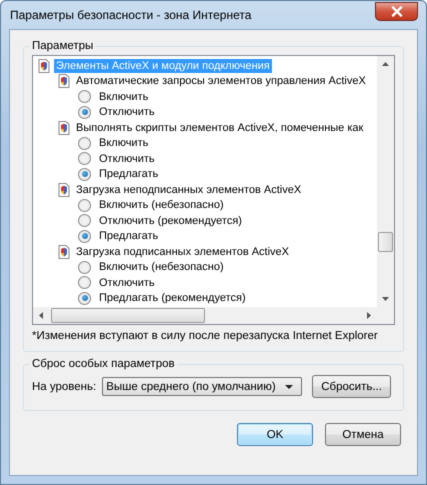 This screenshot has width=427, height=485. Describe the element at coordinates (62, 46) in the screenshot. I see `group-title: Параметры` at that location.